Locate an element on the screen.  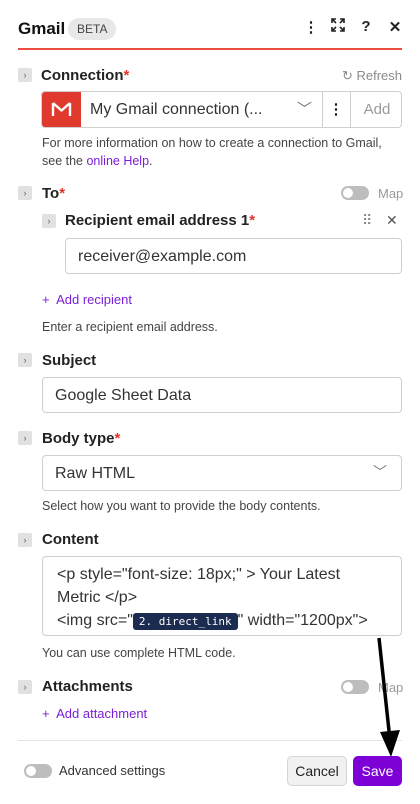
help-icon: ? is located at coordinates (366, 26).